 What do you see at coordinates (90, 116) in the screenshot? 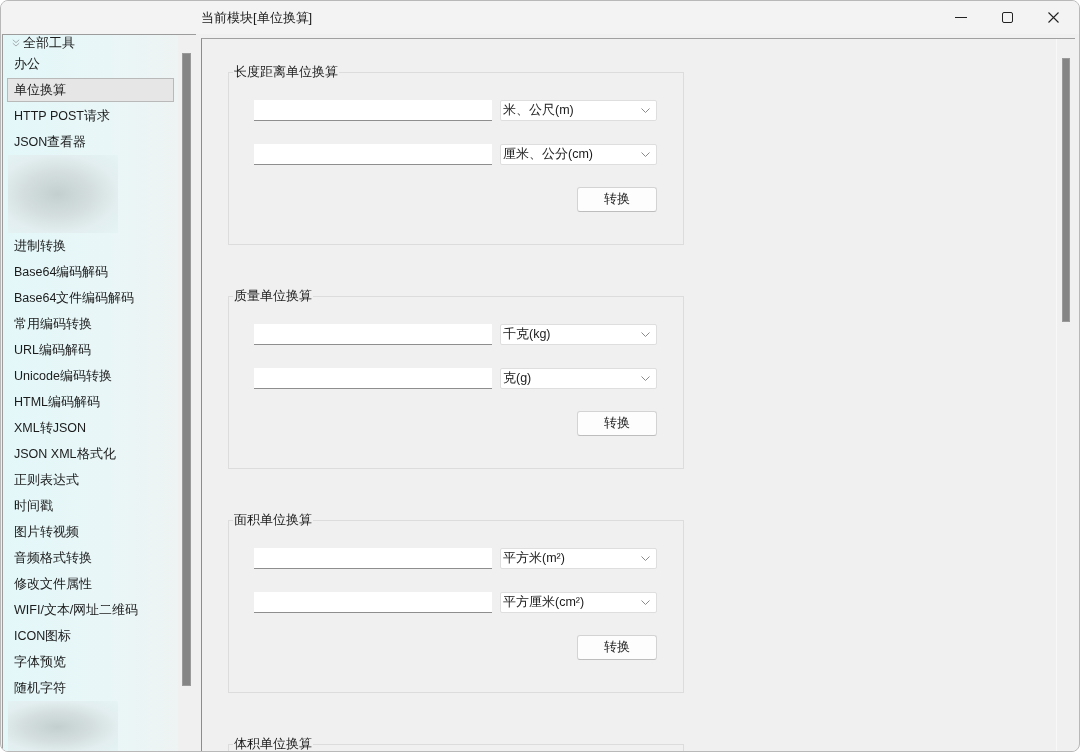
I see `sidebar-item: HTTP POST请求` at bounding box center [90, 116].